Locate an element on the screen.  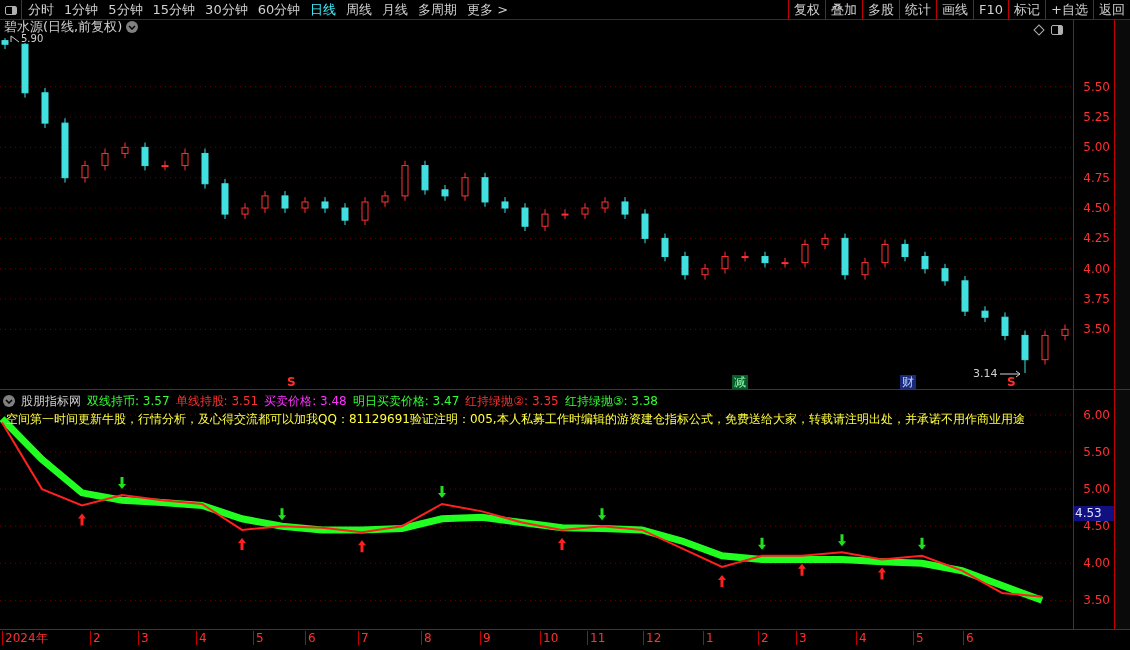
period-tab: 多周期 is located at coordinates (438, 10).